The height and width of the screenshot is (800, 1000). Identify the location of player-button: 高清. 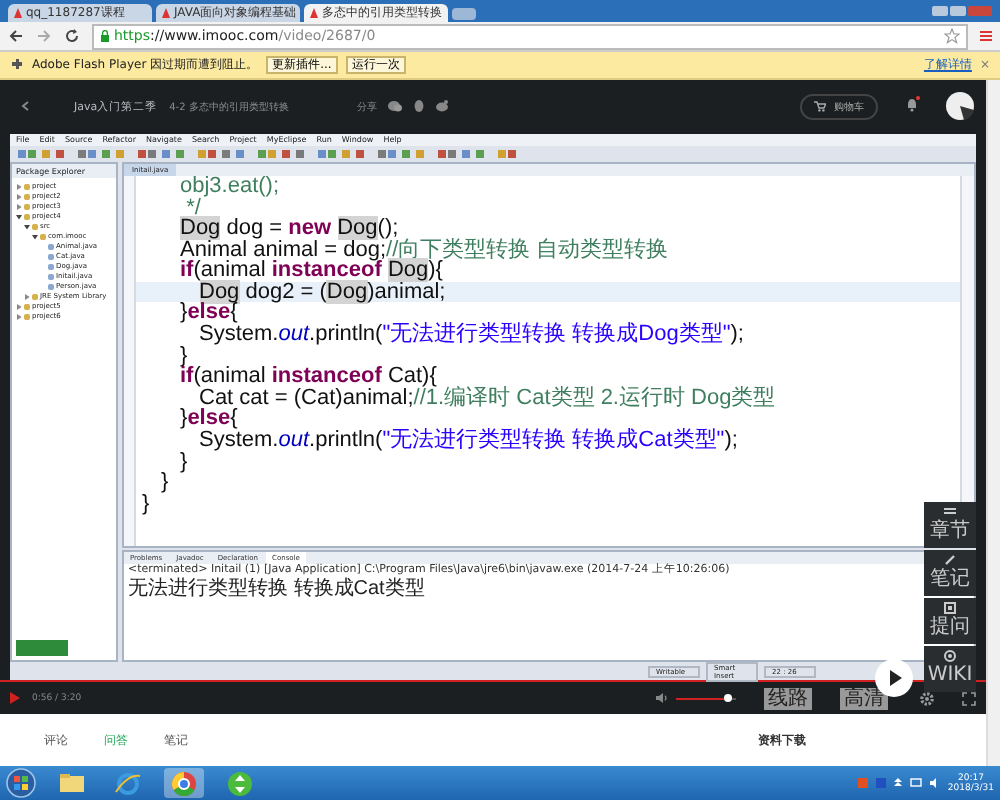
(864, 698).